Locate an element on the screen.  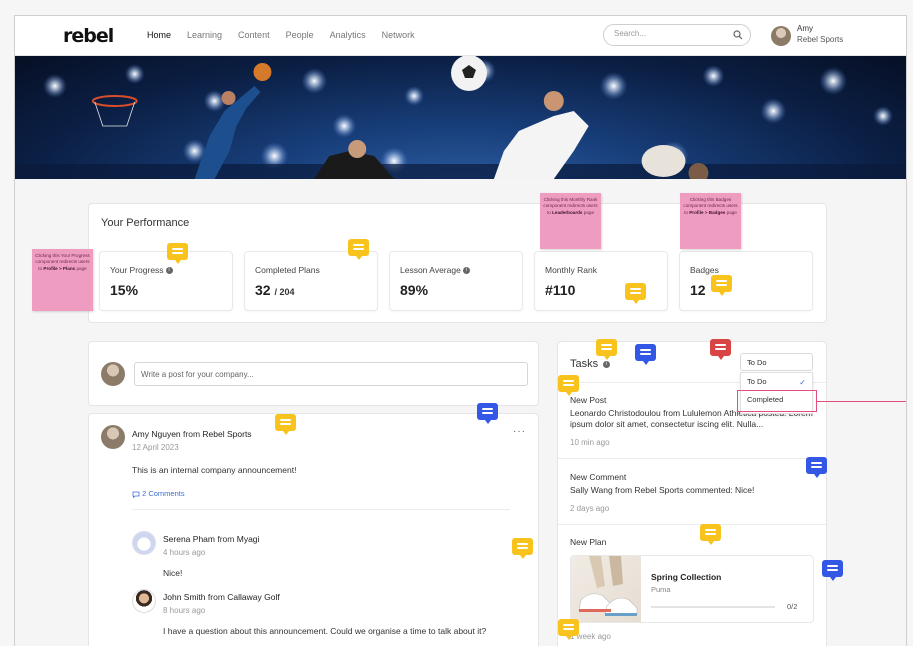
plan-brand: Puma is located at coordinates (661, 589).